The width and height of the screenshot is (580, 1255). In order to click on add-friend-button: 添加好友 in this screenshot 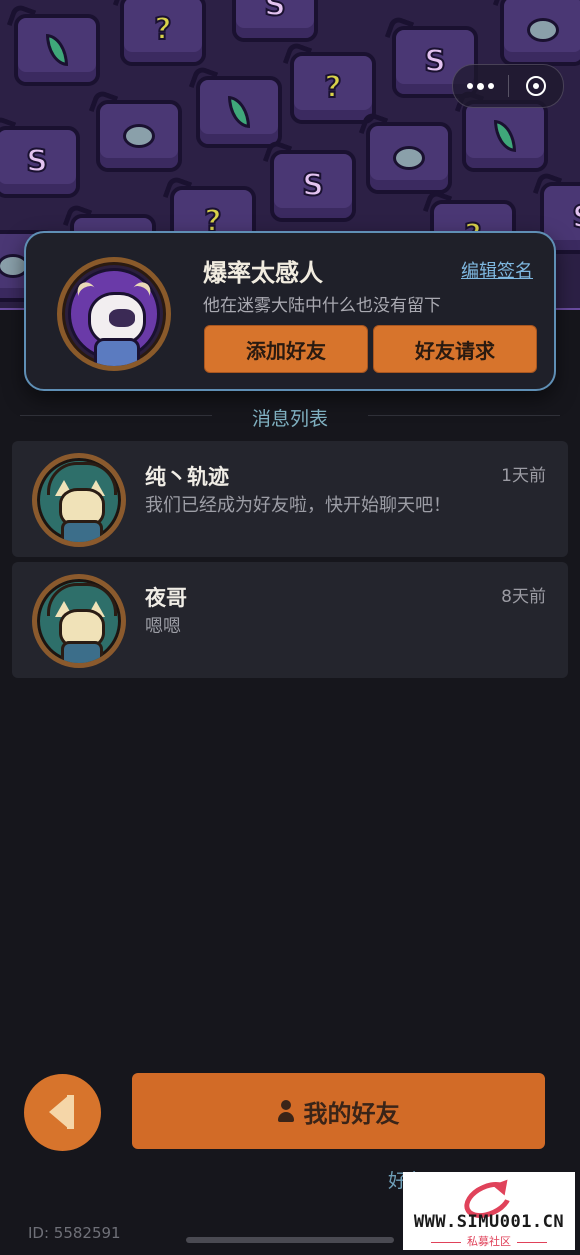, I will do `click(286, 349)`.